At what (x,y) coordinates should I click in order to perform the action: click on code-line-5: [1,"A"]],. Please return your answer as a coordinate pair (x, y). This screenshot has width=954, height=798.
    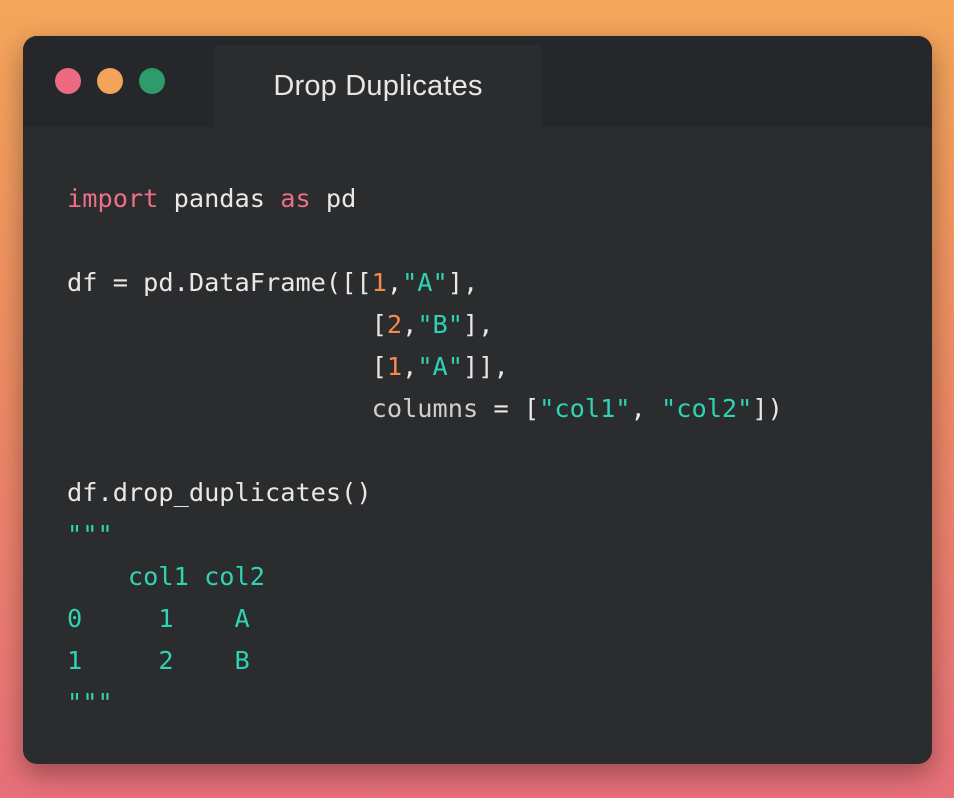
    Looking at the image, I should click on (425, 367).